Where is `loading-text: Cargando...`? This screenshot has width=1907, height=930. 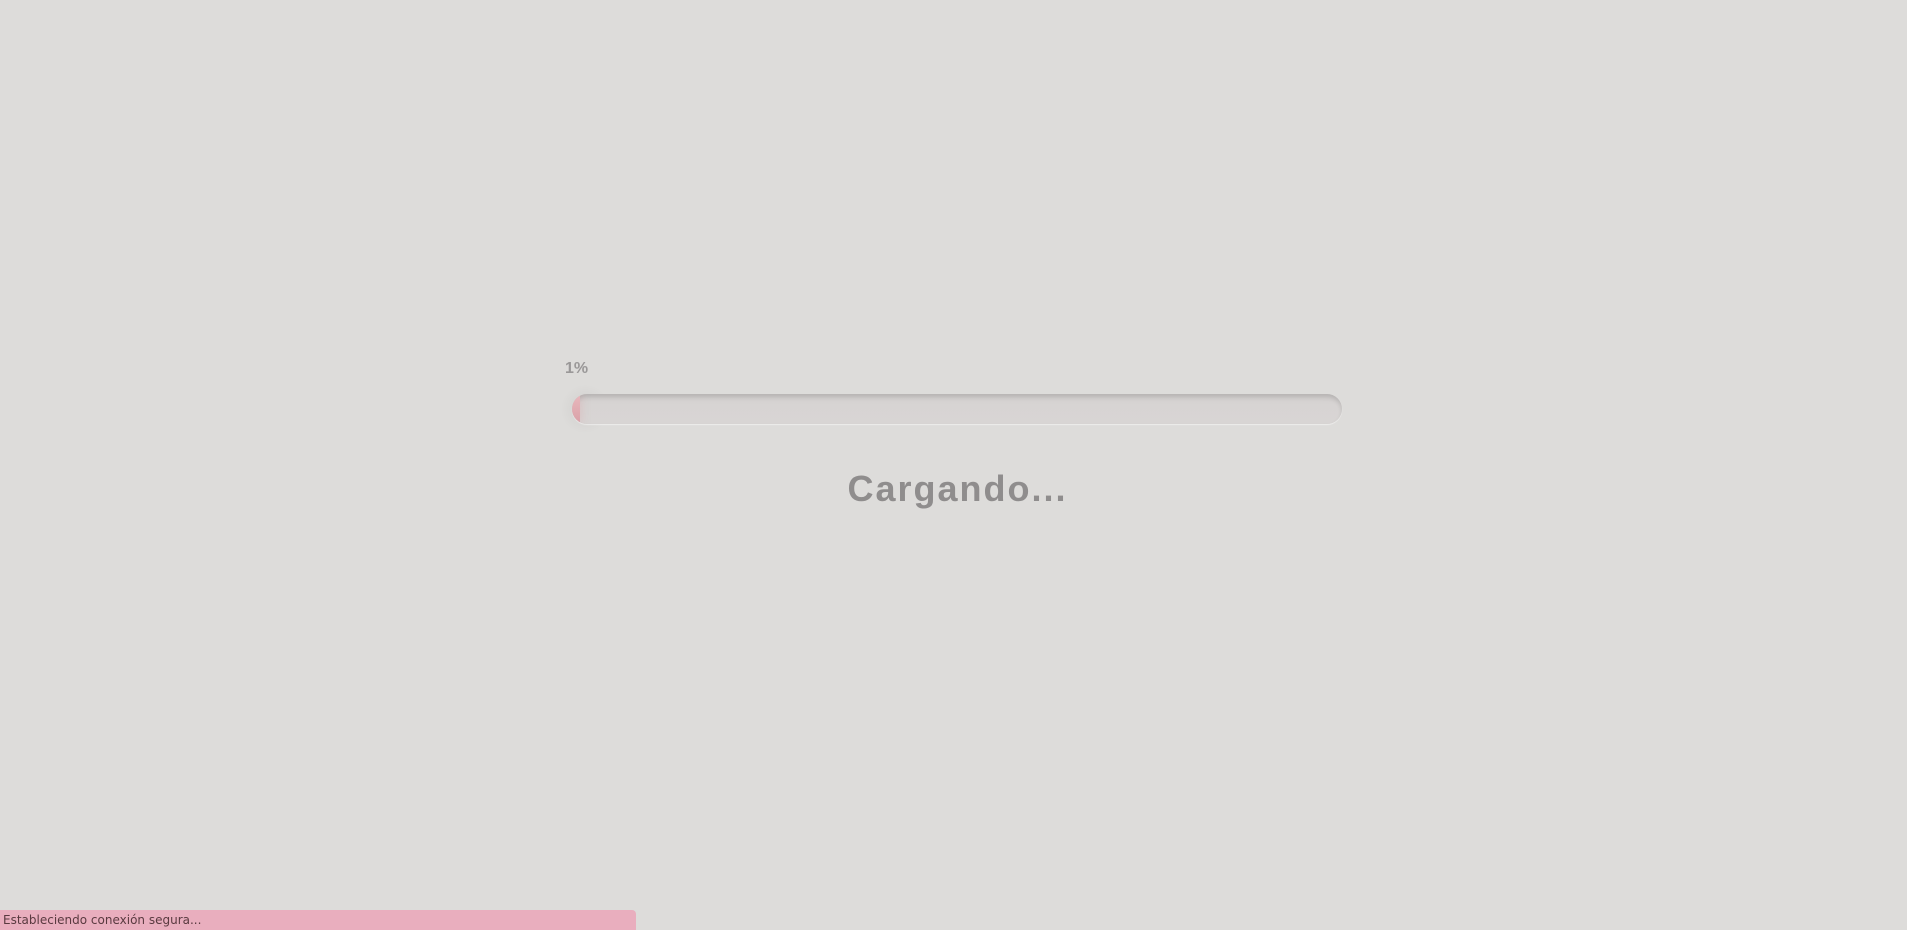
loading-text: Cargando... is located at coordinates (957, 488).